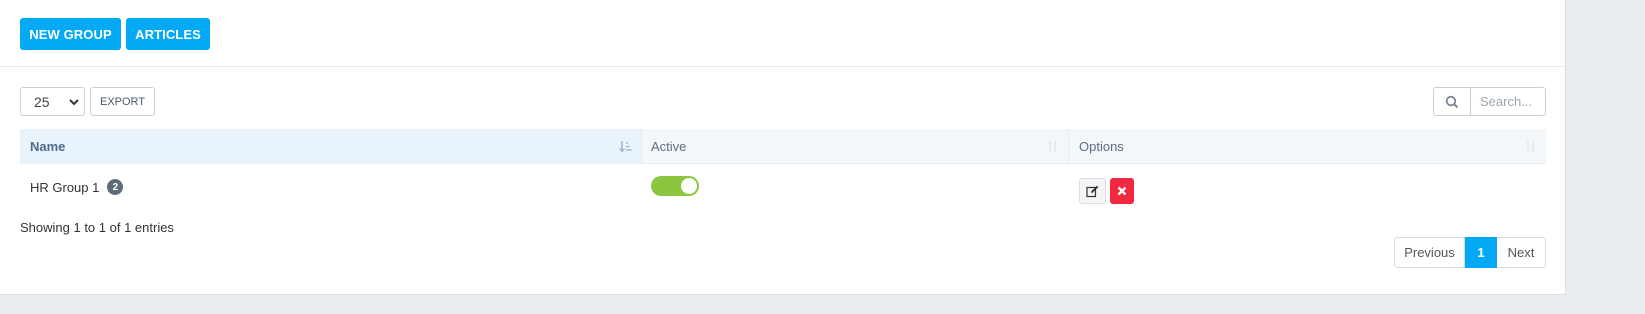  What do you see at coordinates (122, 101) in the screenshot?
I see `export-button: EXPORT` at bounding box center [122, 101].